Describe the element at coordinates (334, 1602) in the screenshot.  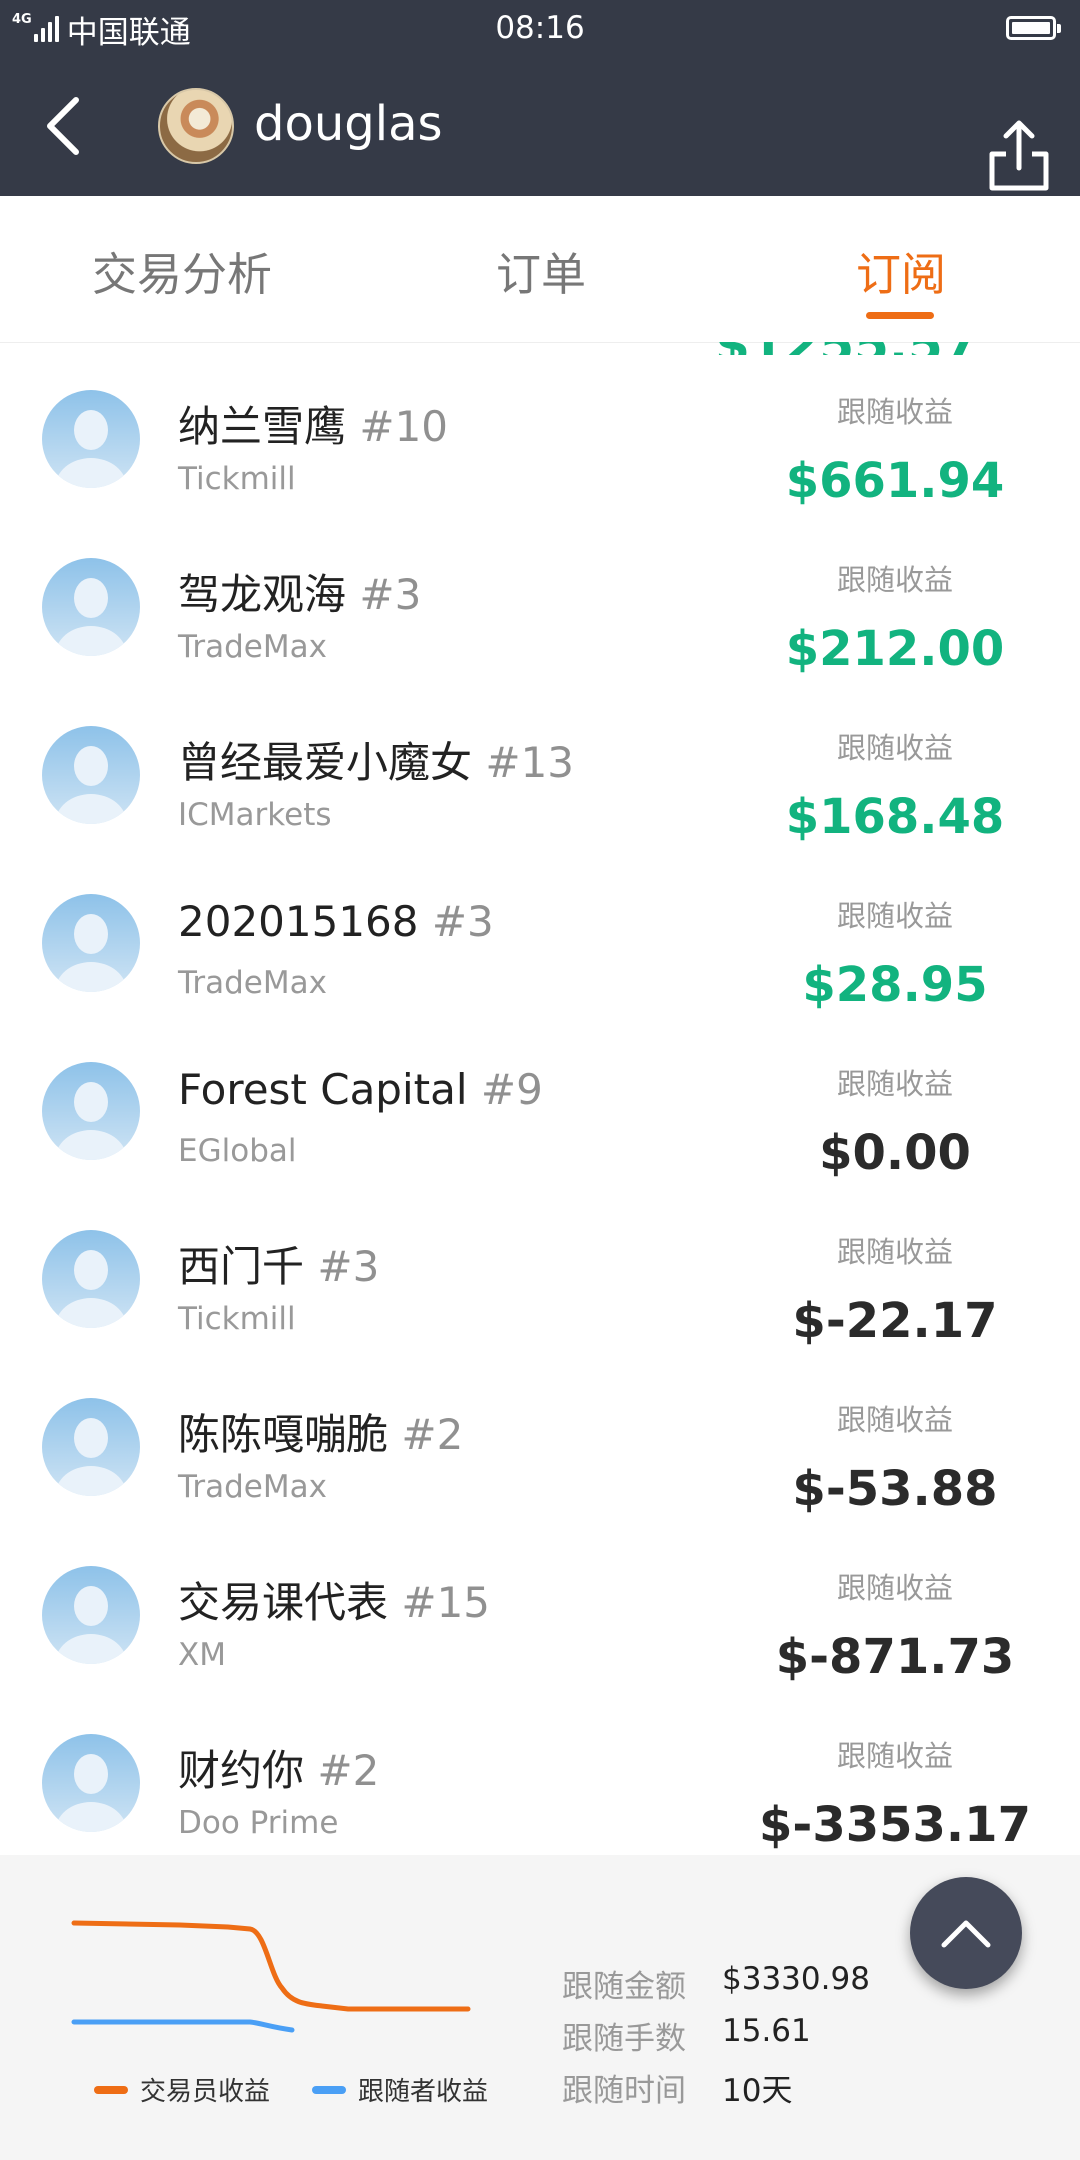
I see `trader-name: 交易课代表 #15` at that location.